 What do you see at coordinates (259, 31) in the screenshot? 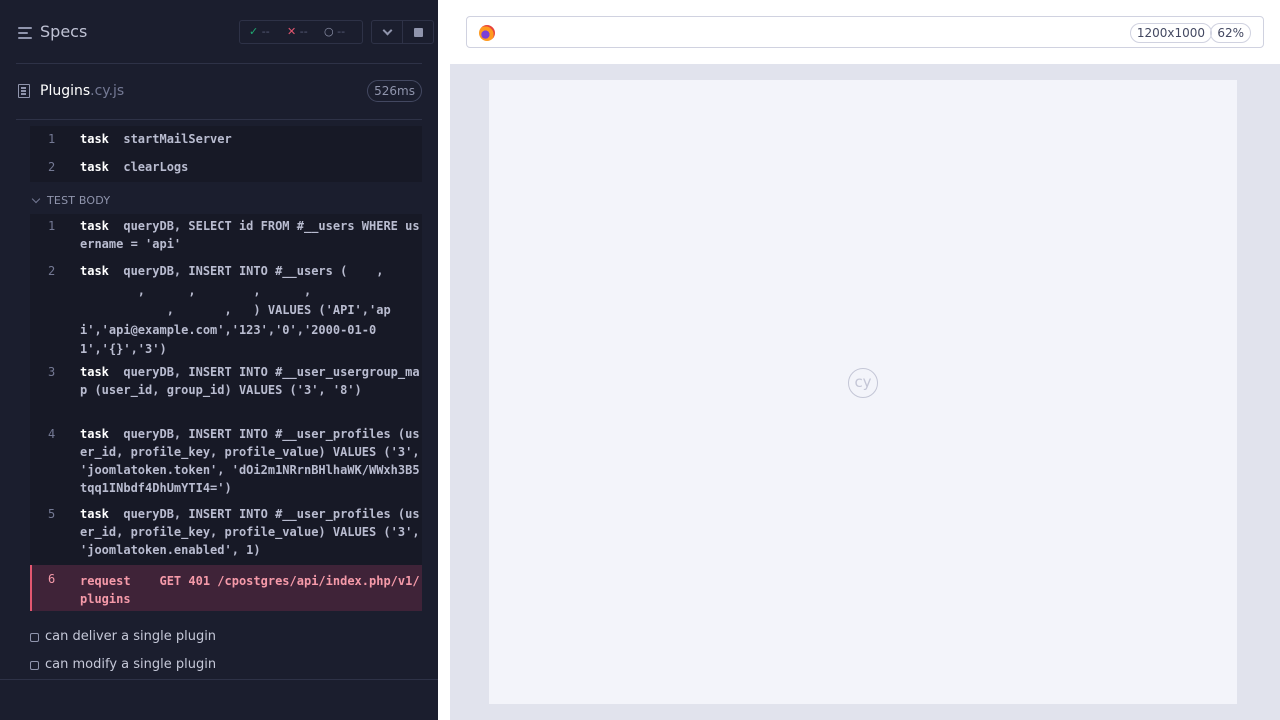
I see `passed-stat: ✓ --` at bounding box center [259, 31].